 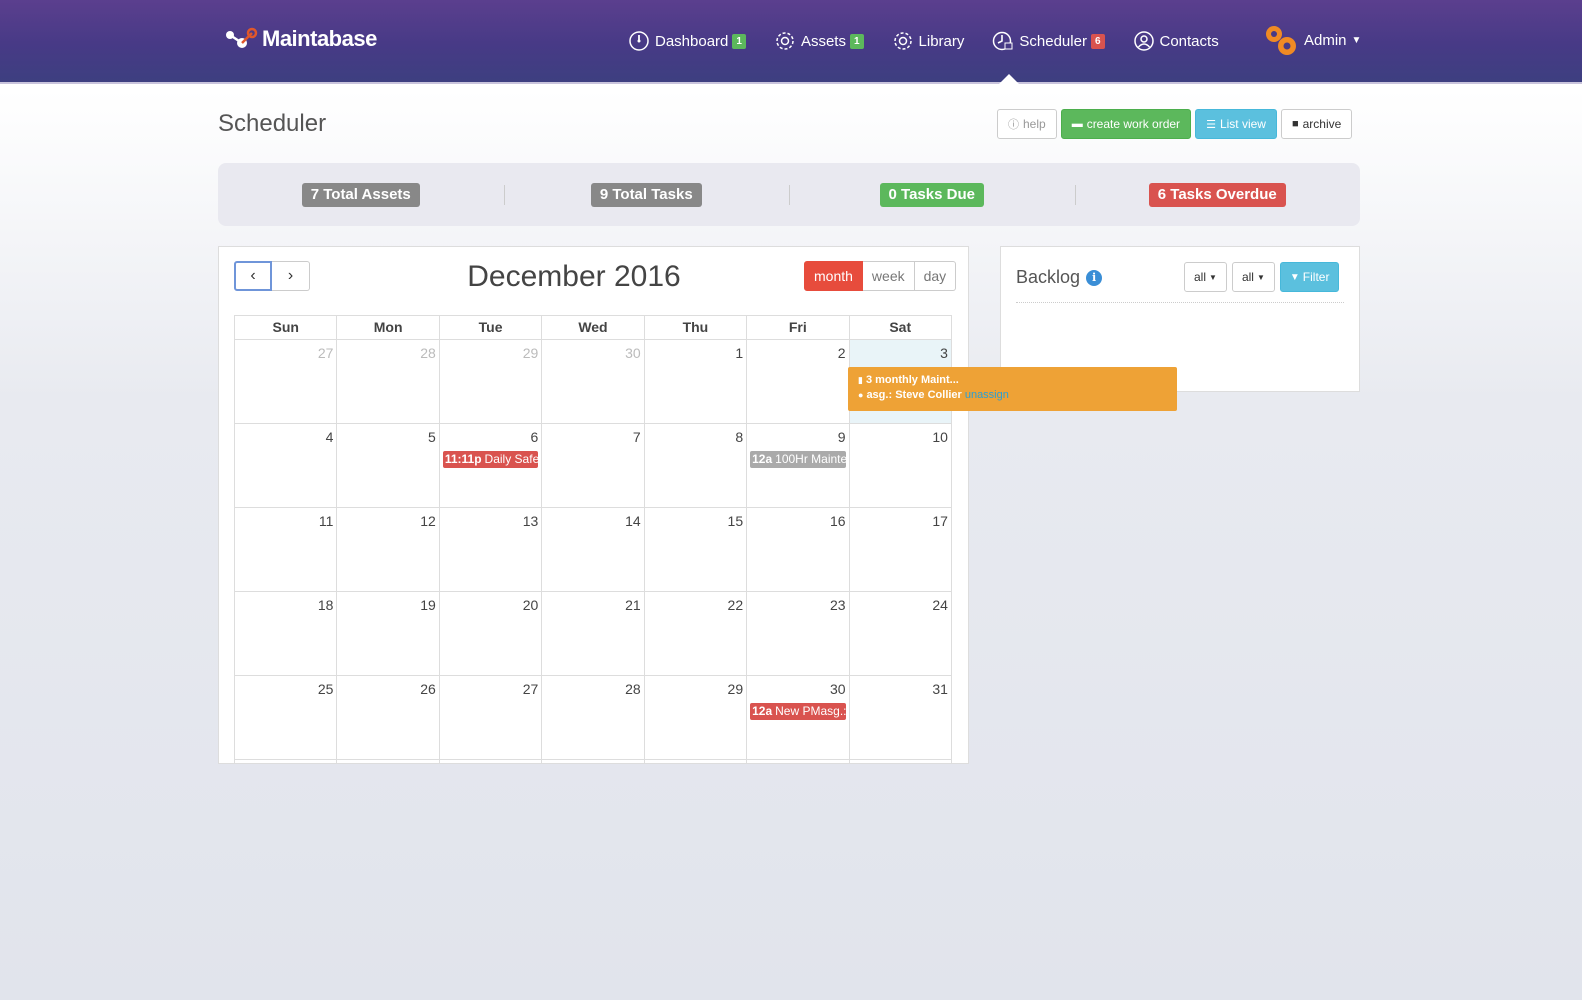 I want to click on day-number: 12, so click(x=428, y=521).